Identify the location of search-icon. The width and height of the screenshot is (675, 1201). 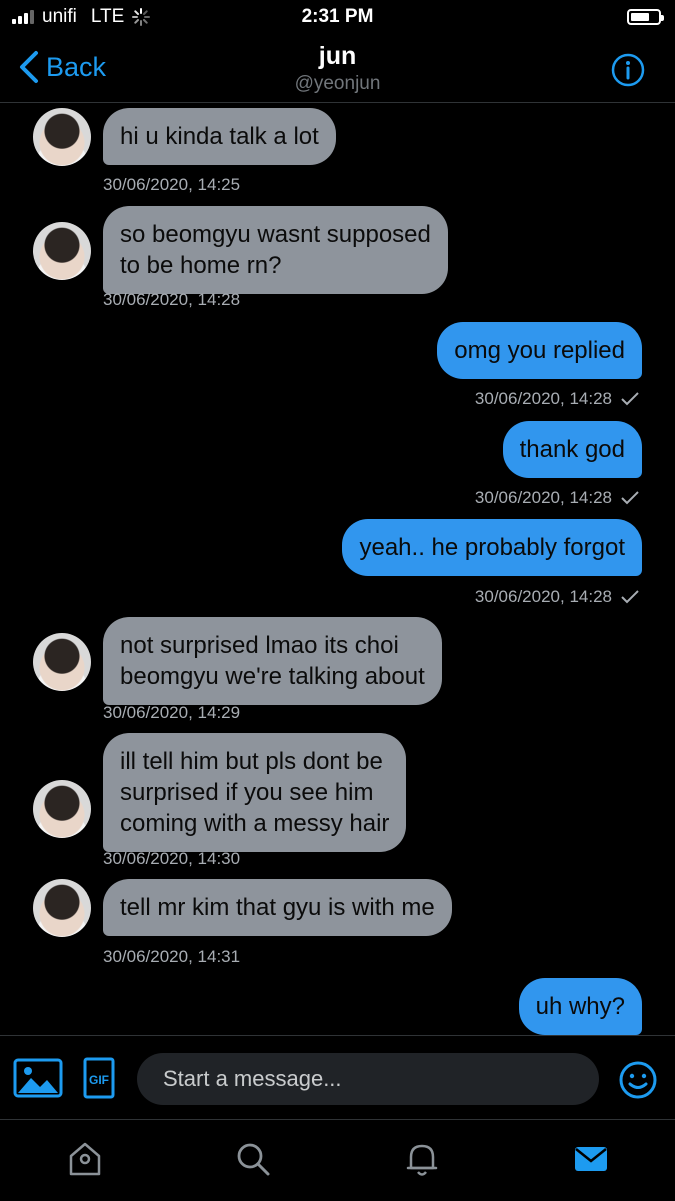
(253, 1159).